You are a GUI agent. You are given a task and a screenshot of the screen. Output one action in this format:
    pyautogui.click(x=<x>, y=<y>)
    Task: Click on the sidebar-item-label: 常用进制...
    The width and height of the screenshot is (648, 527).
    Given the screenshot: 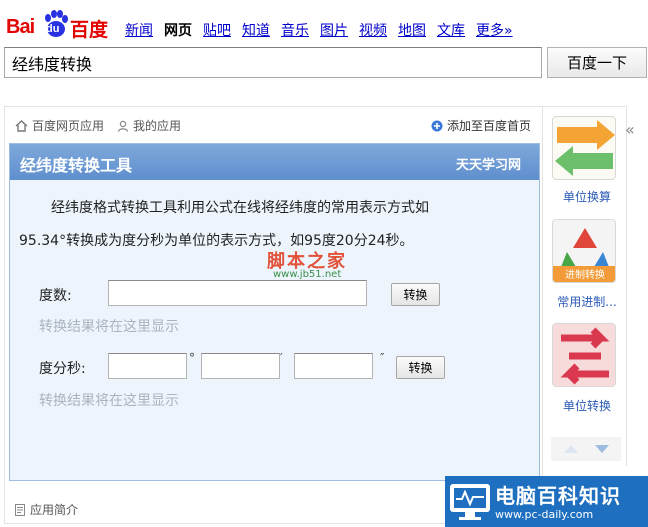 What is the action you would take?
    pyautogui.click(x=587, y=302)
    